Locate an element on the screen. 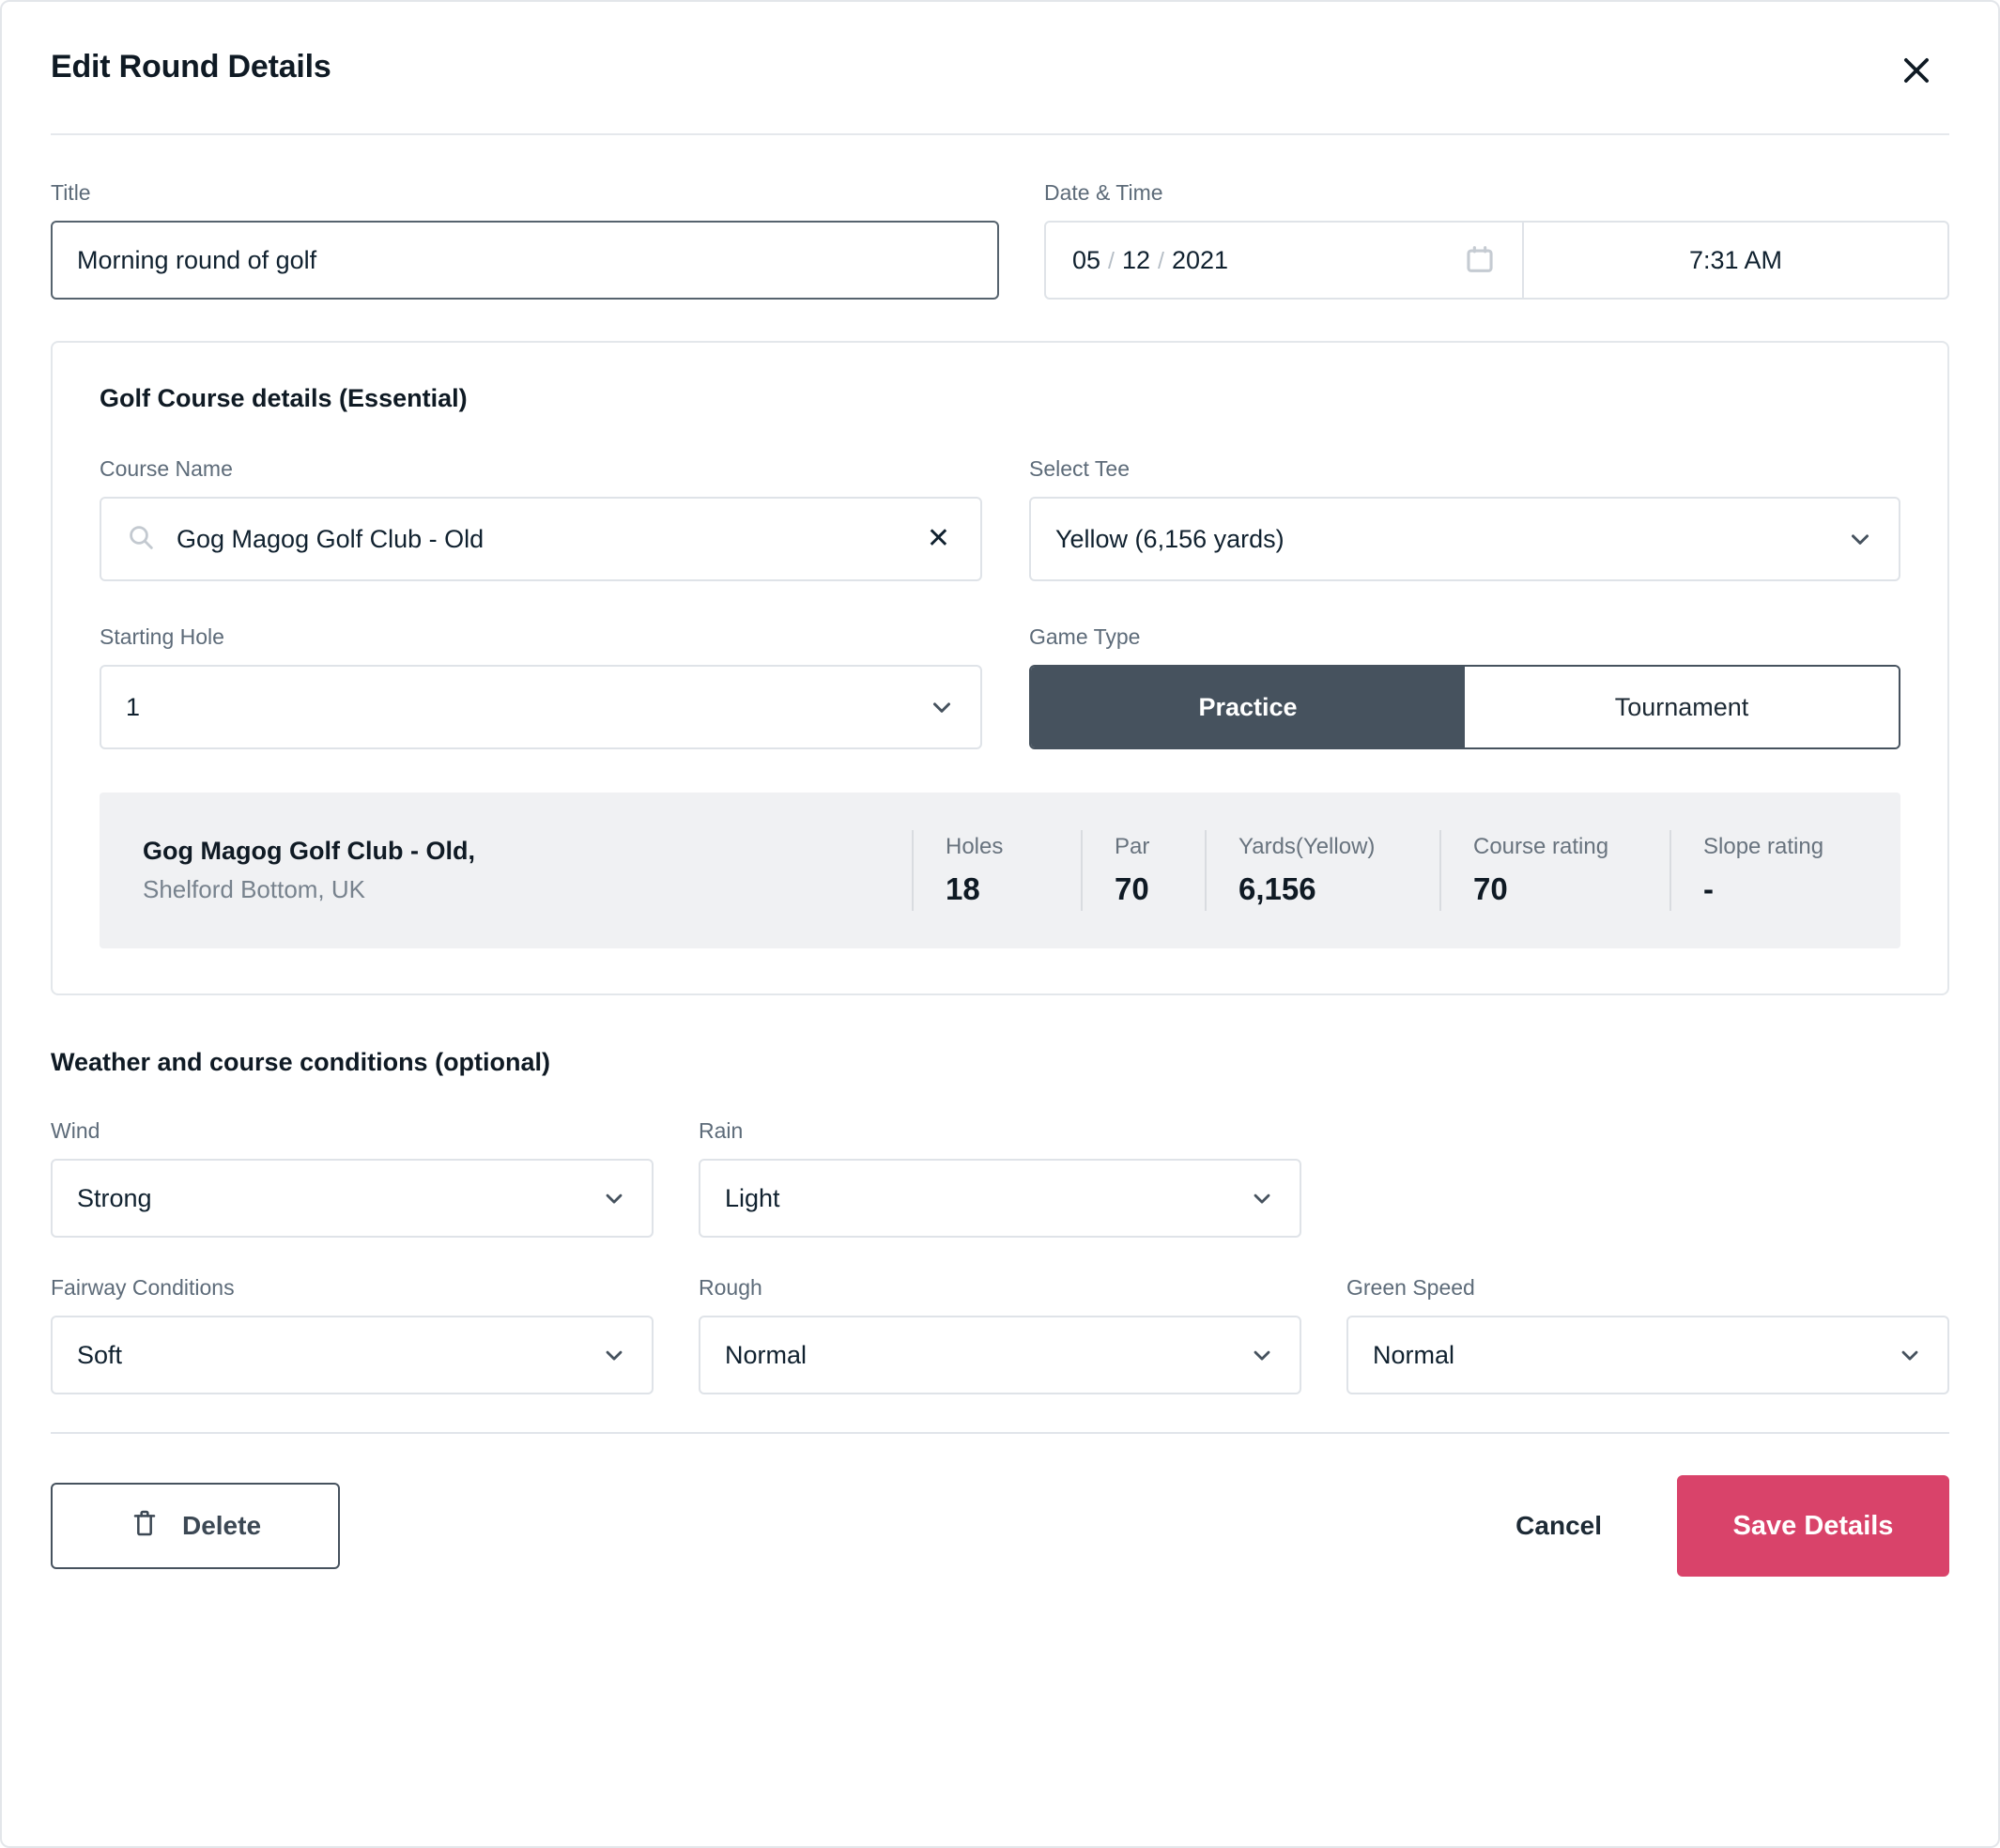 This screenshot has width=2000, height=1848. golf-course-heading: Golf Course details (Essential) is located at coordinates (284, 398).